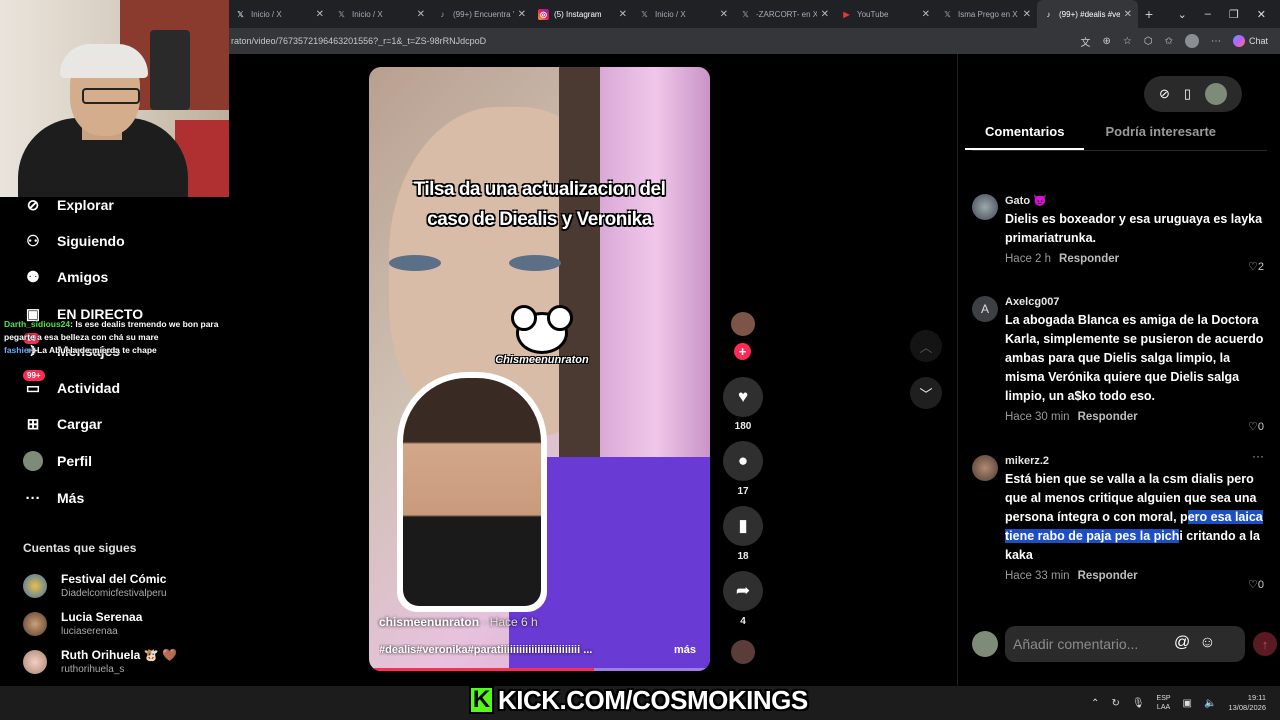  Describe the element at coordinates (1250, 41) in the screenshot. I see `chat-button: Chat` at that location.